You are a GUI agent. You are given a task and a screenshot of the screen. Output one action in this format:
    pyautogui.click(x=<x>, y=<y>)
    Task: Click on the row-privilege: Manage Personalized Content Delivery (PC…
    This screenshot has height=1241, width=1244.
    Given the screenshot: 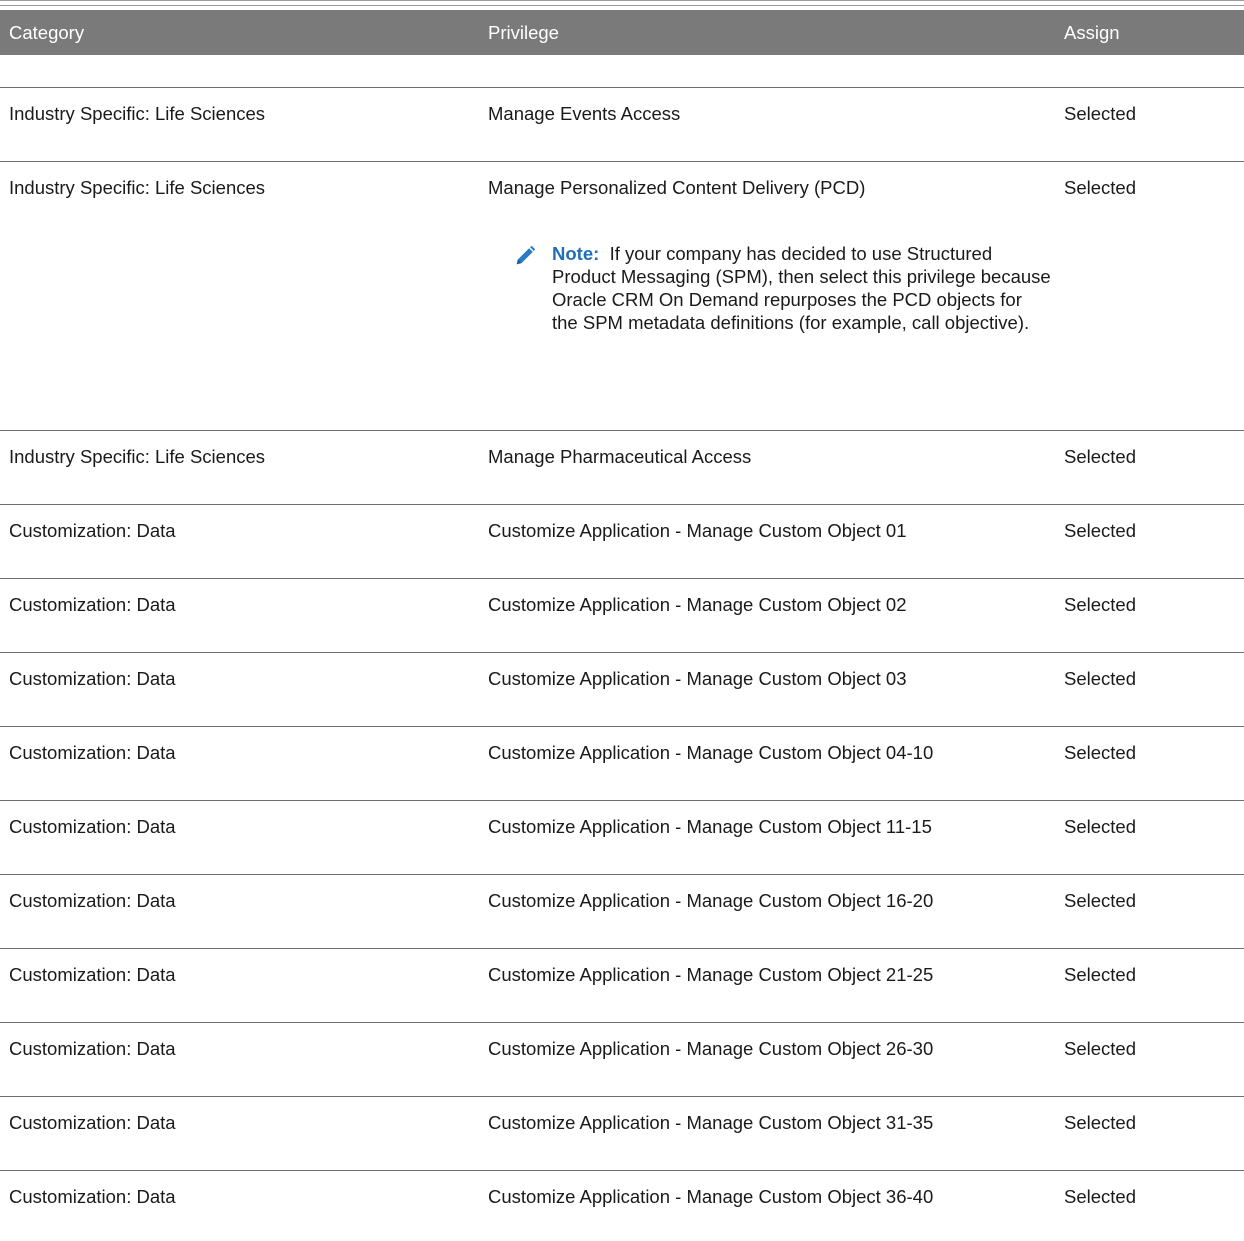 What is the action you would take?
    pyautogui.click(x=677, y=187)
    